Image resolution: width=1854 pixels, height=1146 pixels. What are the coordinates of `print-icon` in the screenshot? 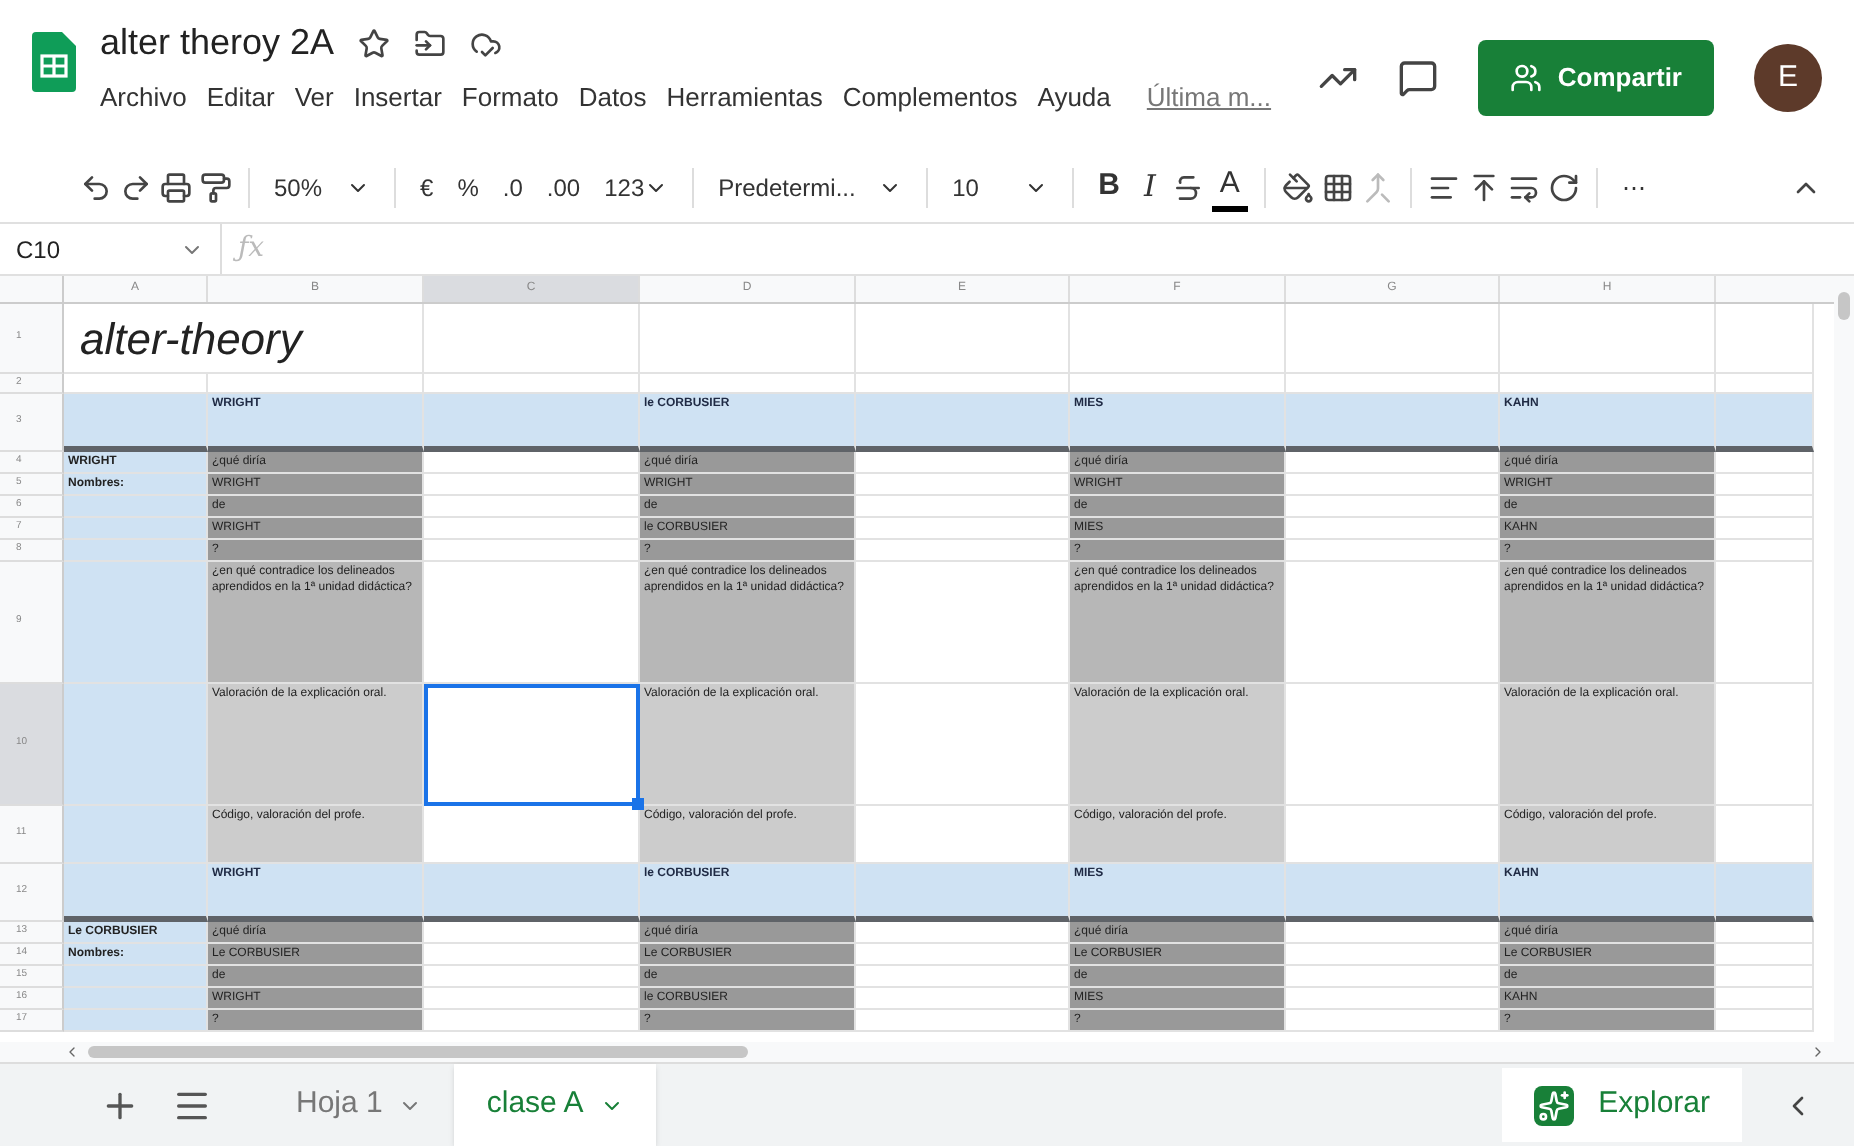 It's located at (176, 187).